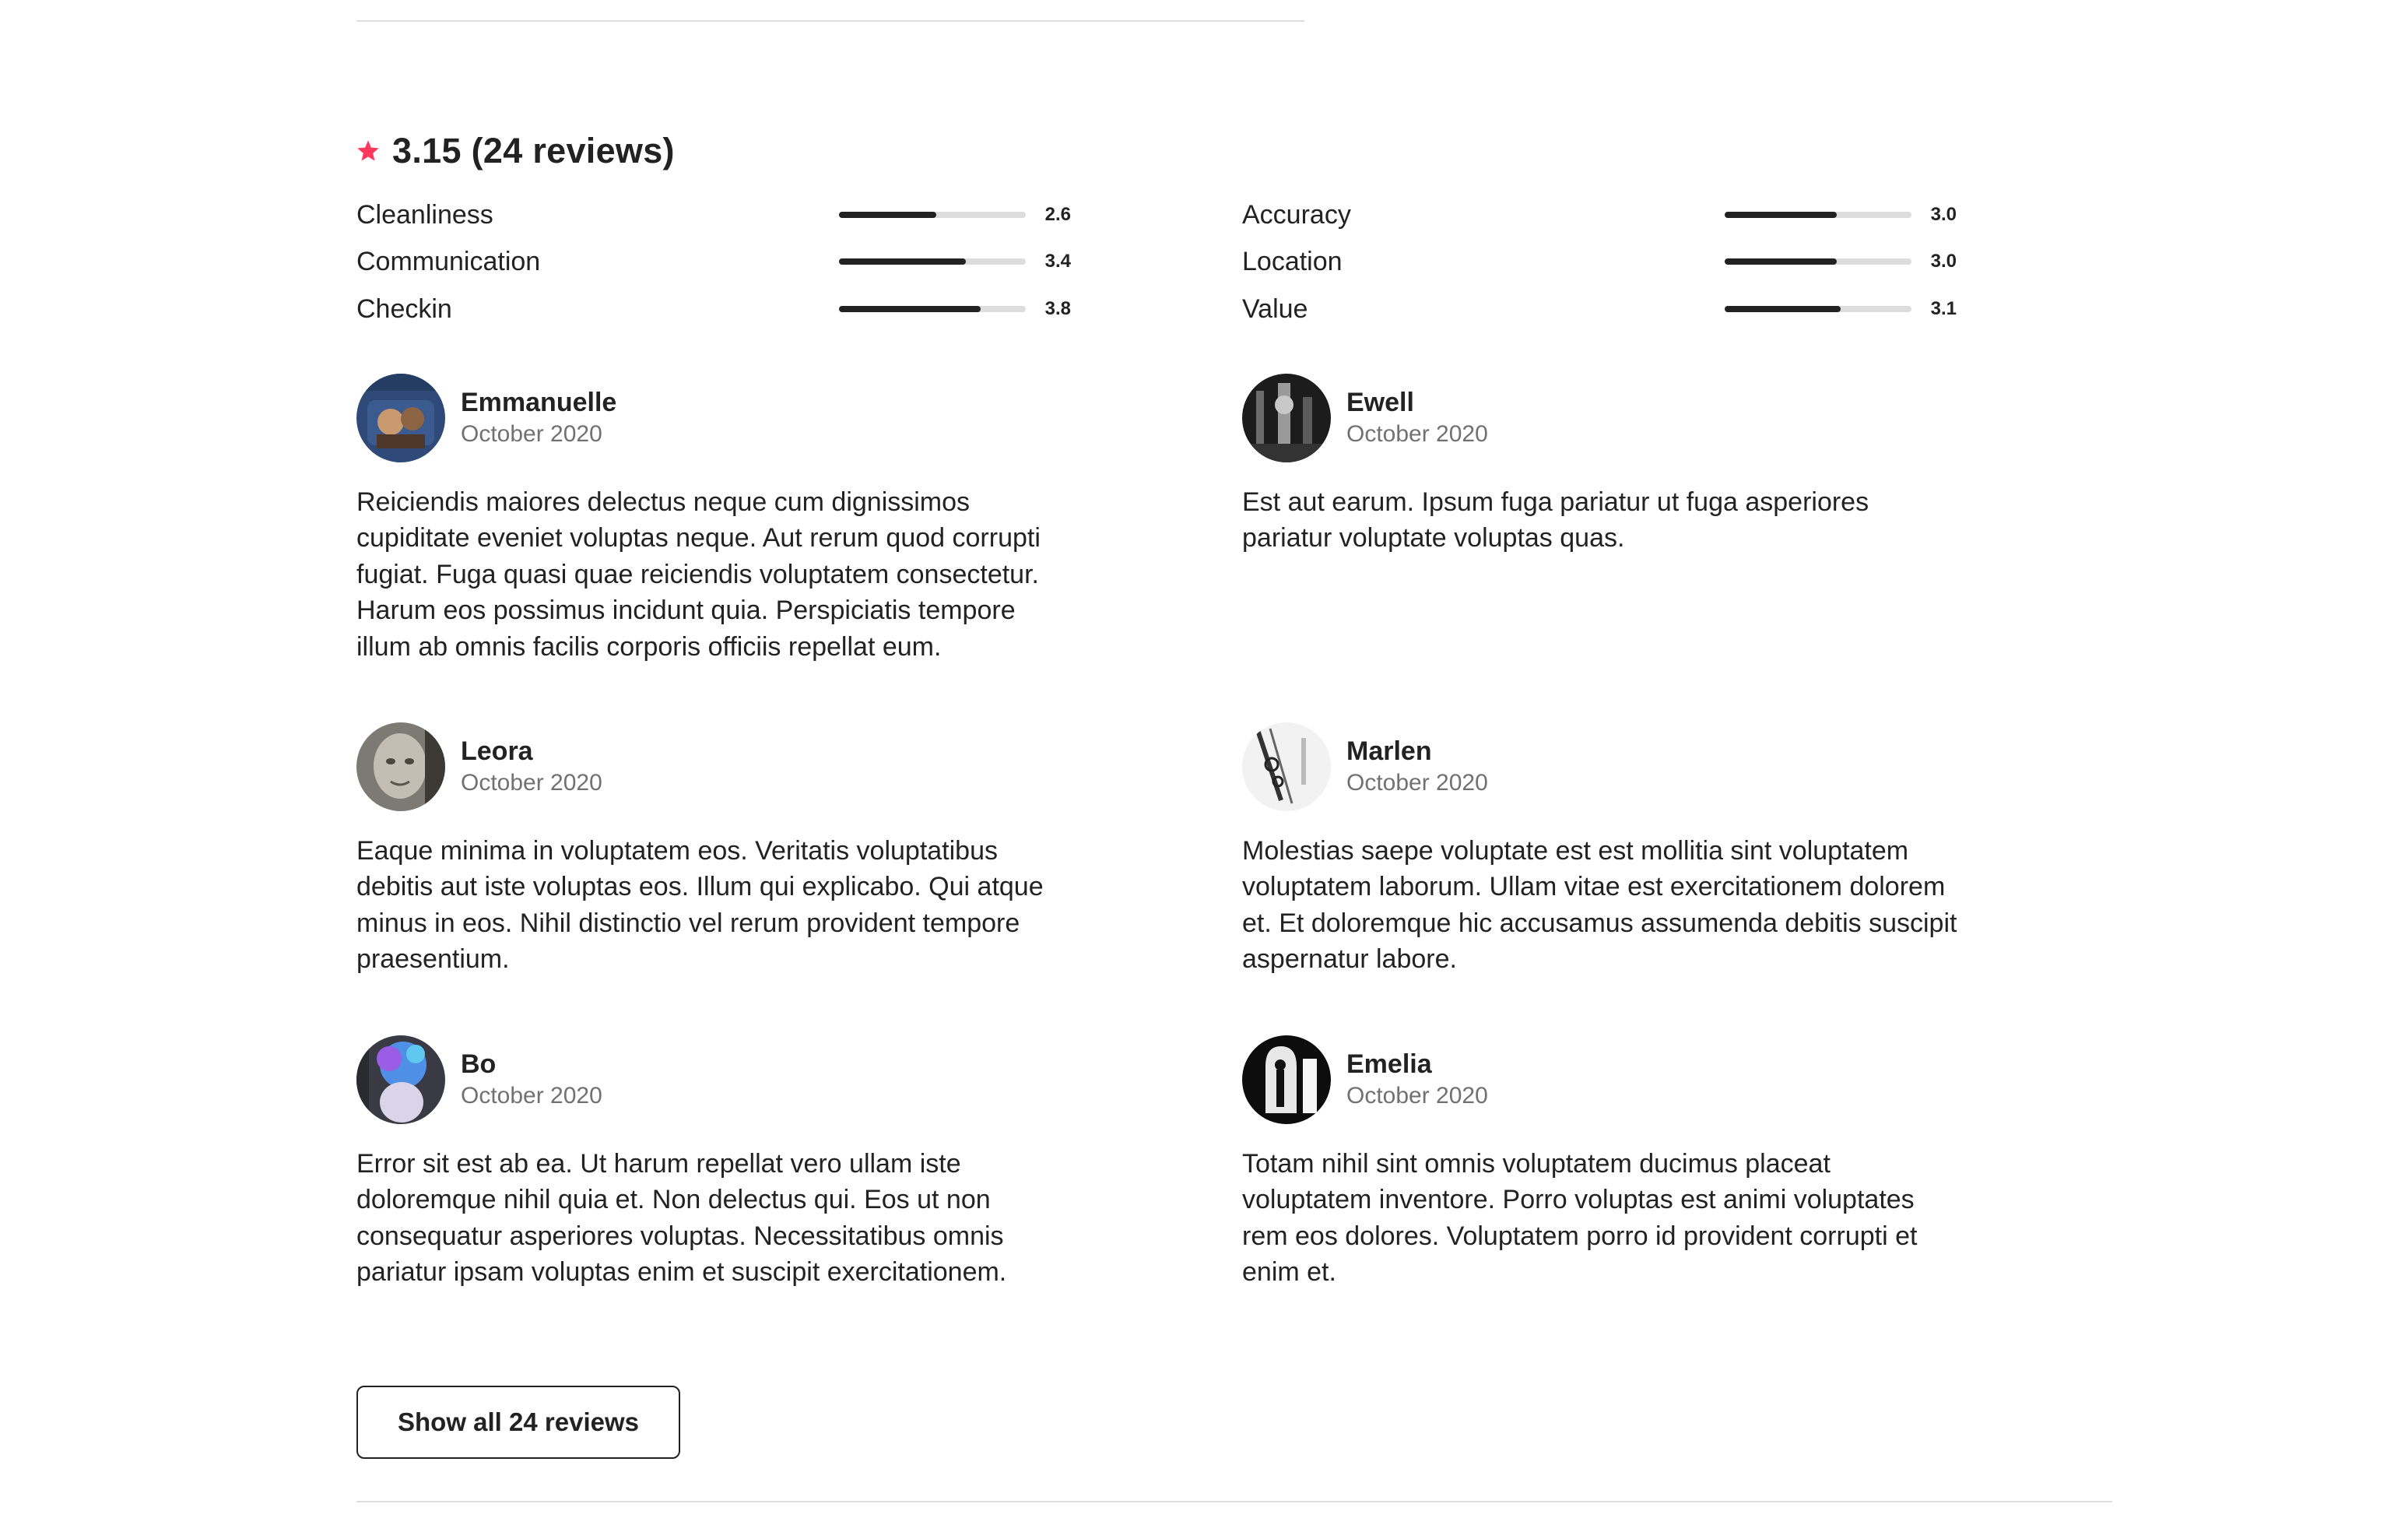 The width and height of the screenshot is (2408, 1518). What do you see at coordinates (1275, 308) in the screenshot?
I see `rating-label-value: Value` at bounding box center [1275, 308].